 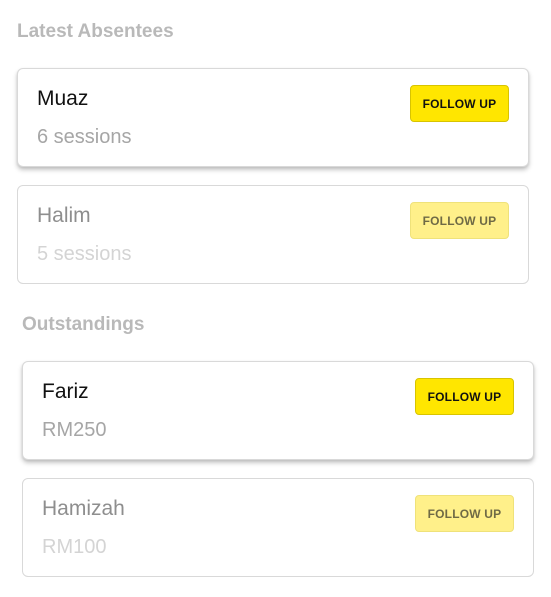 What do you see at coordinates (63, 98) in the screenshot?
I see `absentee-name: Muaz` at bounding box center [63, 98].